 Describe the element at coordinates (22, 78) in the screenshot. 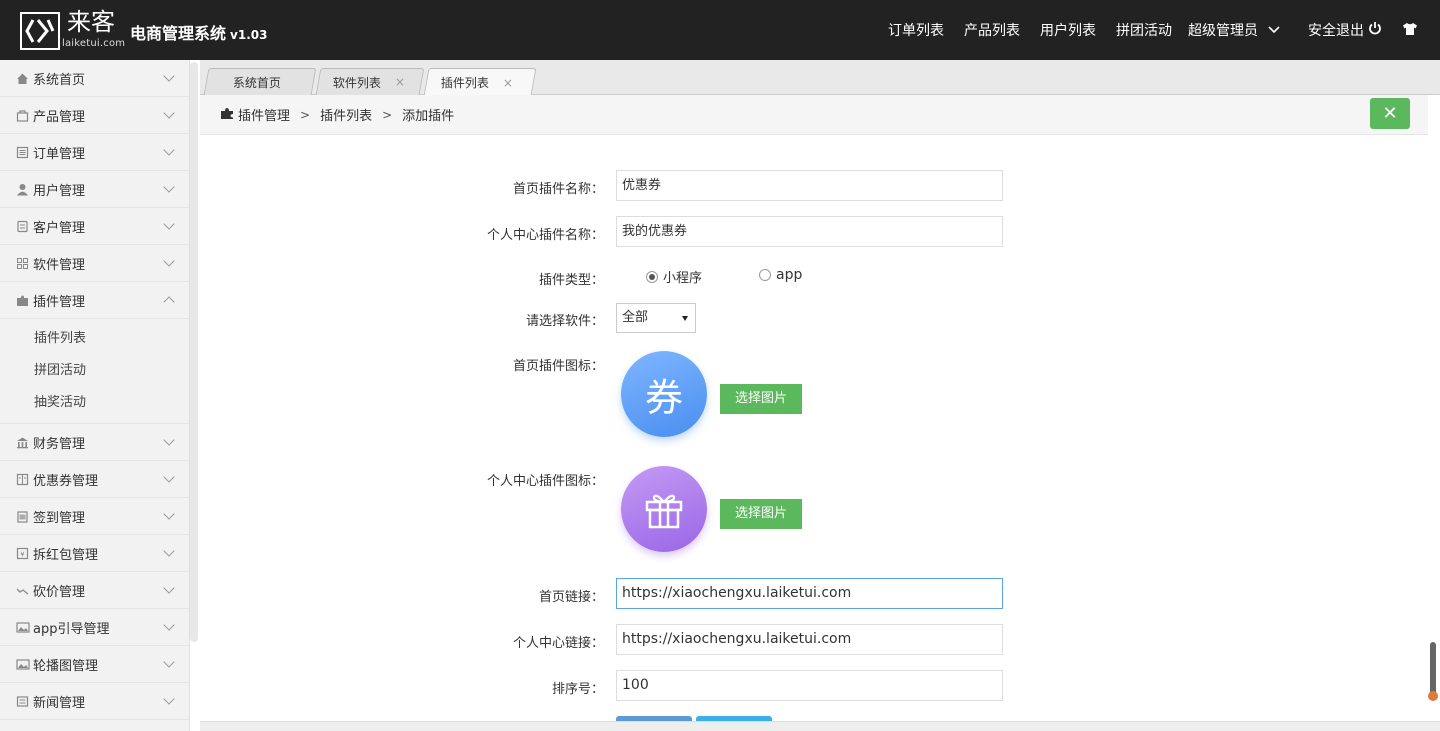

I see `home-icon` at that location.